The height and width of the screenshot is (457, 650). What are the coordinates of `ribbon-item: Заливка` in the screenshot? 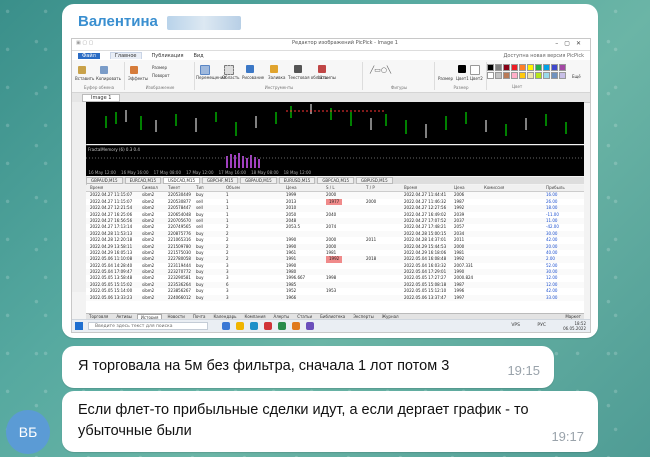 It's located at (276, 77).